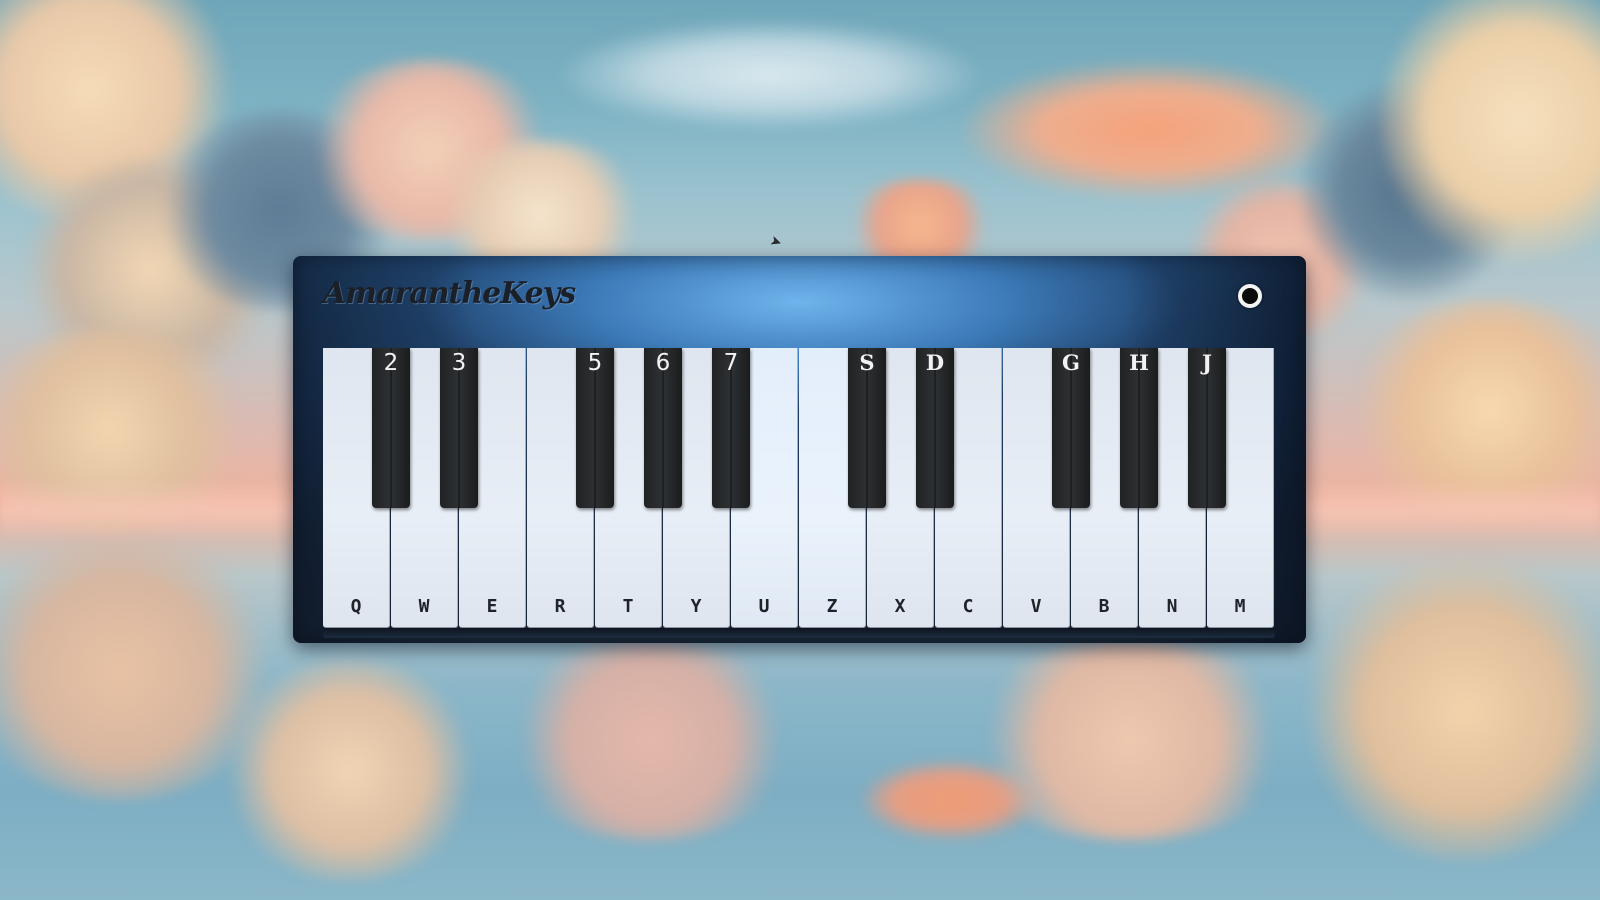 Image resolution: width=1600 pixels, height=900 pixels. What do you see at coordinates (1139, 362) in the screenshot?
I see `black-key-label: H` at bounding box center [1139, 362].